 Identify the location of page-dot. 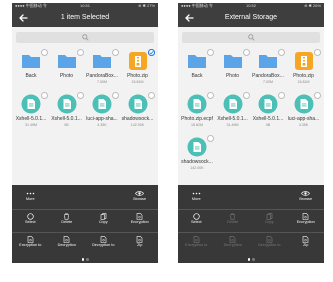
(87, 259).